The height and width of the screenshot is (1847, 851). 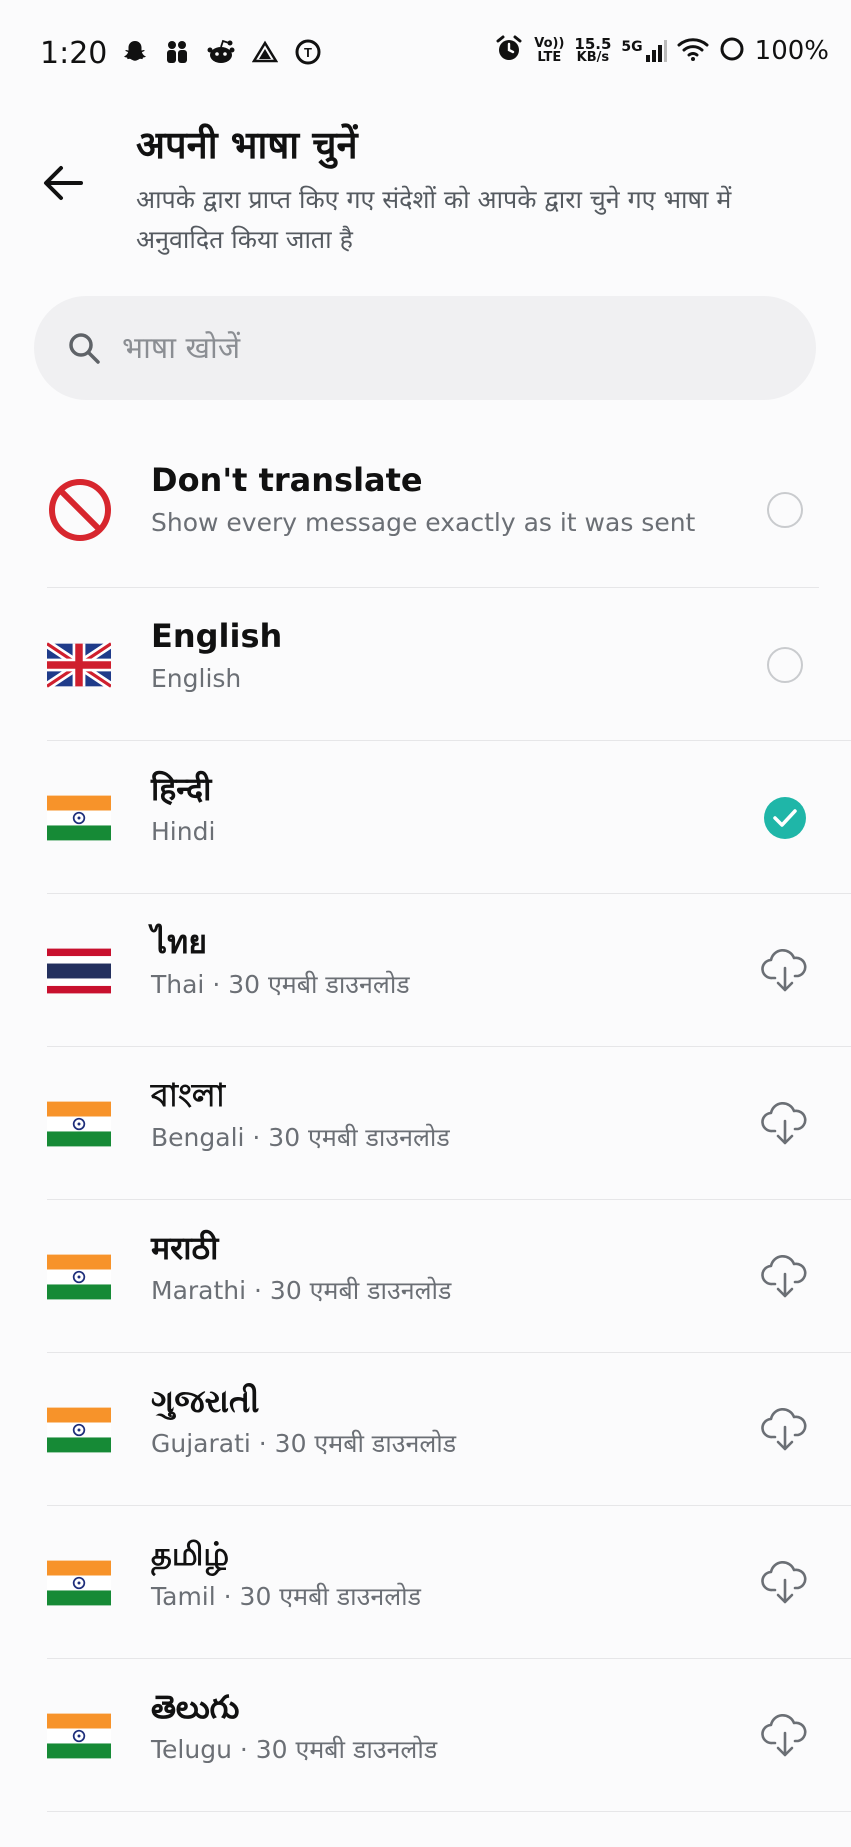 I want to click on wifi-icon, so click(x=693, y=51).